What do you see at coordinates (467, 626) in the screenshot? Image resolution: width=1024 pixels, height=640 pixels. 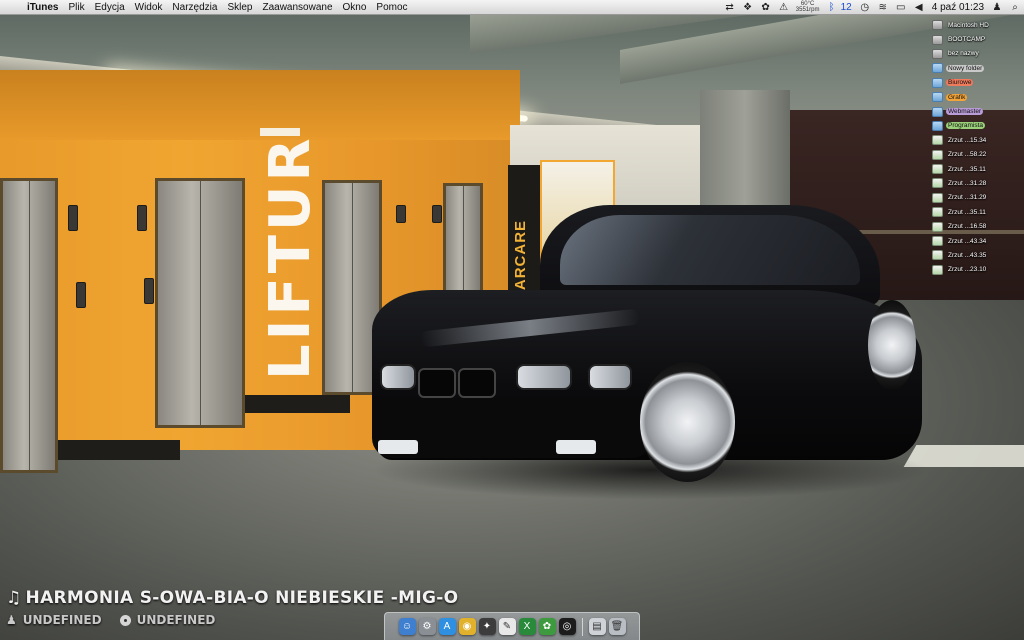 I see `chrome-icon: ◉` at bounding box center [467, 626].